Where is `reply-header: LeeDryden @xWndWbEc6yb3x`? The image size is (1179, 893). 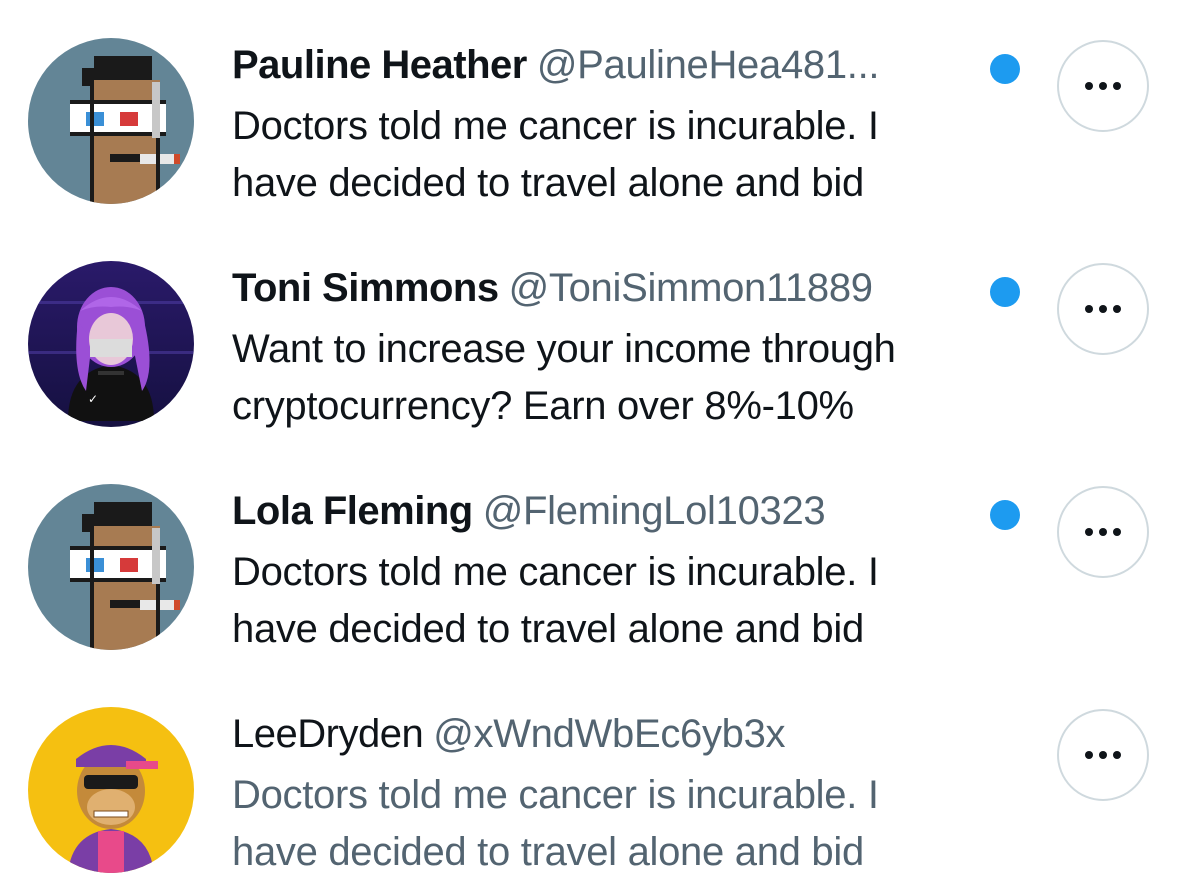 reply-header: LeeDryden @xWndWbEc6yb3x is located at coordinates (612, 734).